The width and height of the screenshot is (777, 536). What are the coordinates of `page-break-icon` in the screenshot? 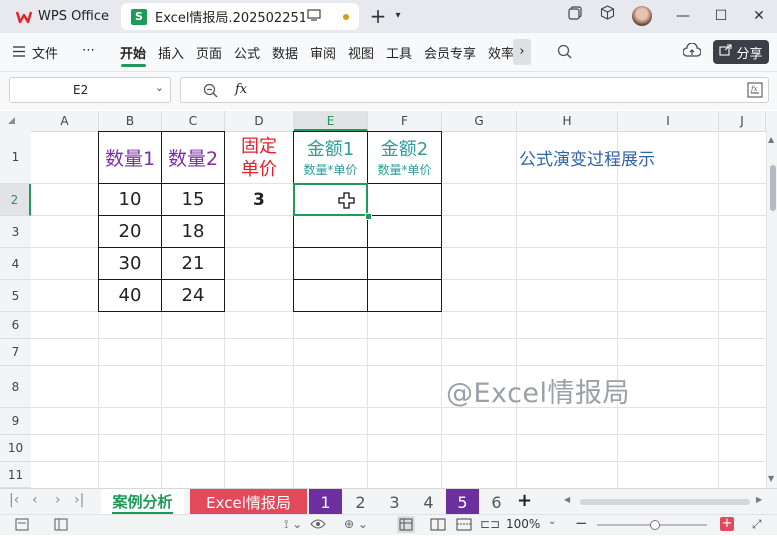 It's located at (464, 526).